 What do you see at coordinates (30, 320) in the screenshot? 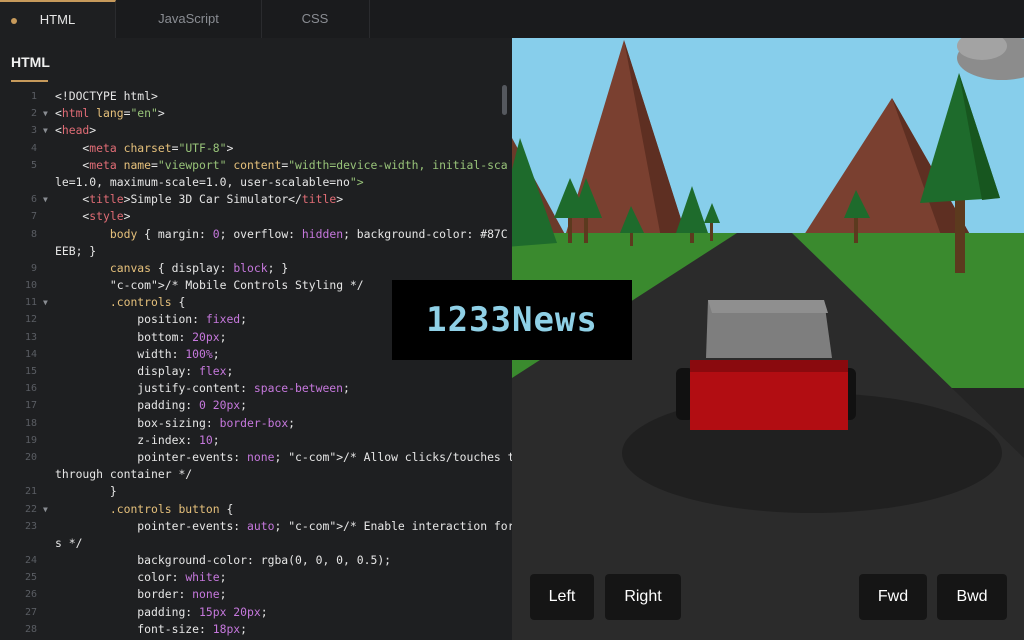
I see `line-number: 12` at bounding box center [30, 320].